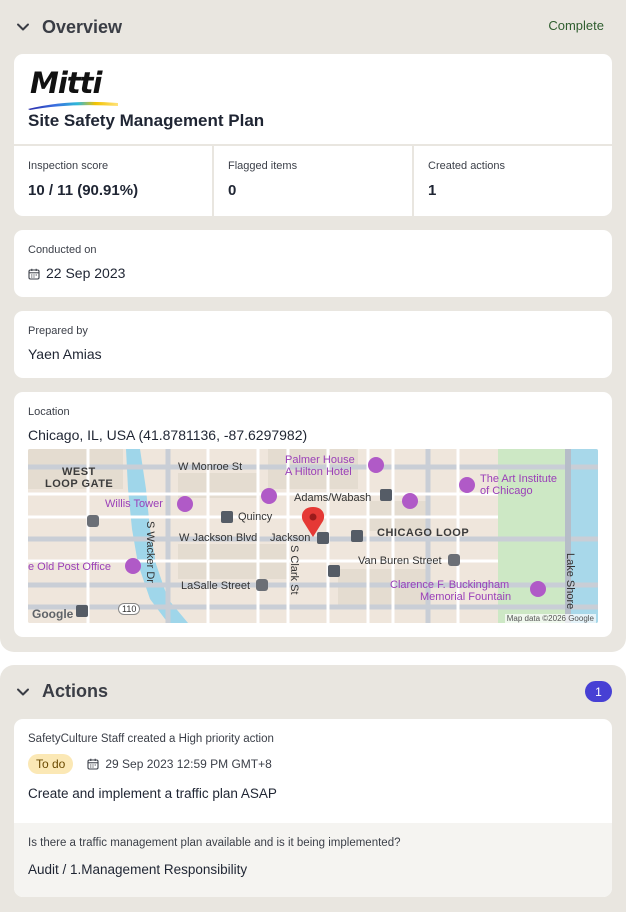 The width and height of the screenshot is (626, 912). Describe the element at coordinates (313, 691) in the screenshot. I see `actions-header: Actions 1` at that location.